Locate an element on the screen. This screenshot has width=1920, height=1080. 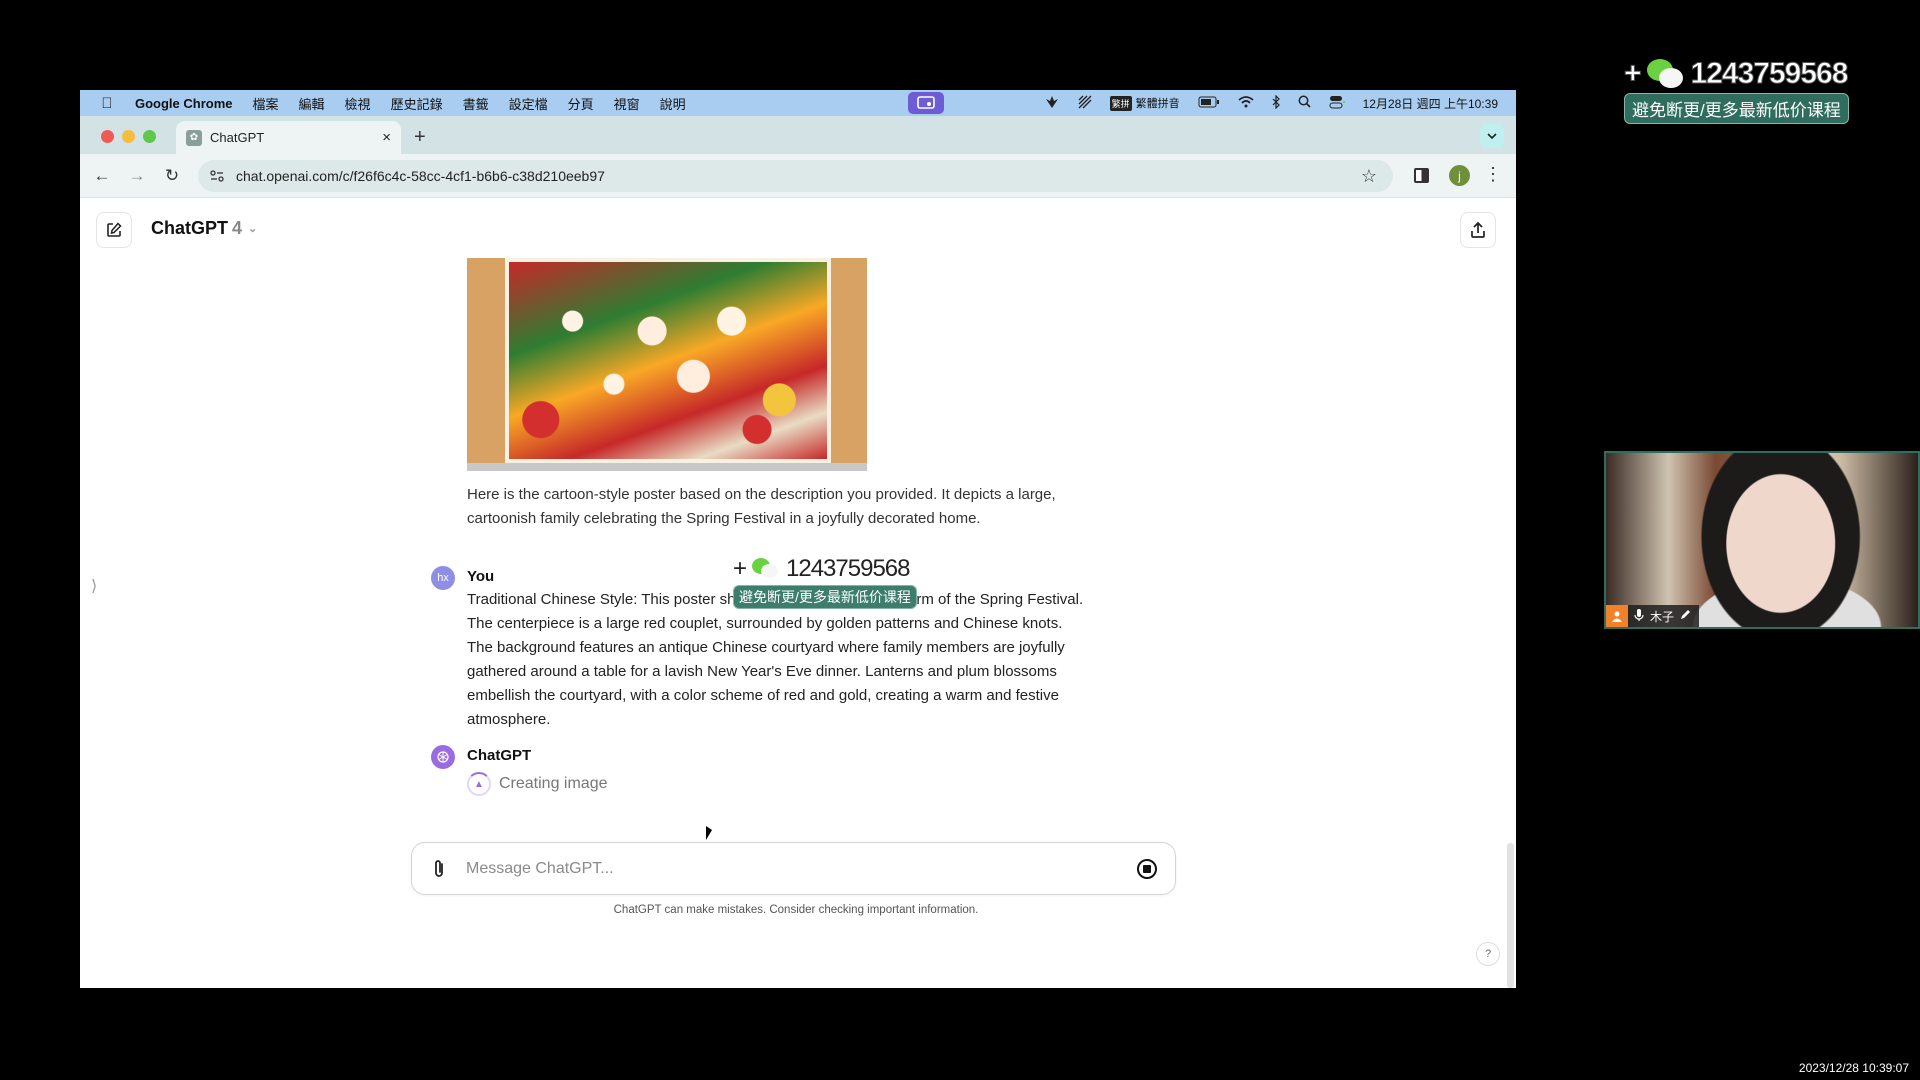
menu-tab: 分頁 is located at coordinates (581, 103).